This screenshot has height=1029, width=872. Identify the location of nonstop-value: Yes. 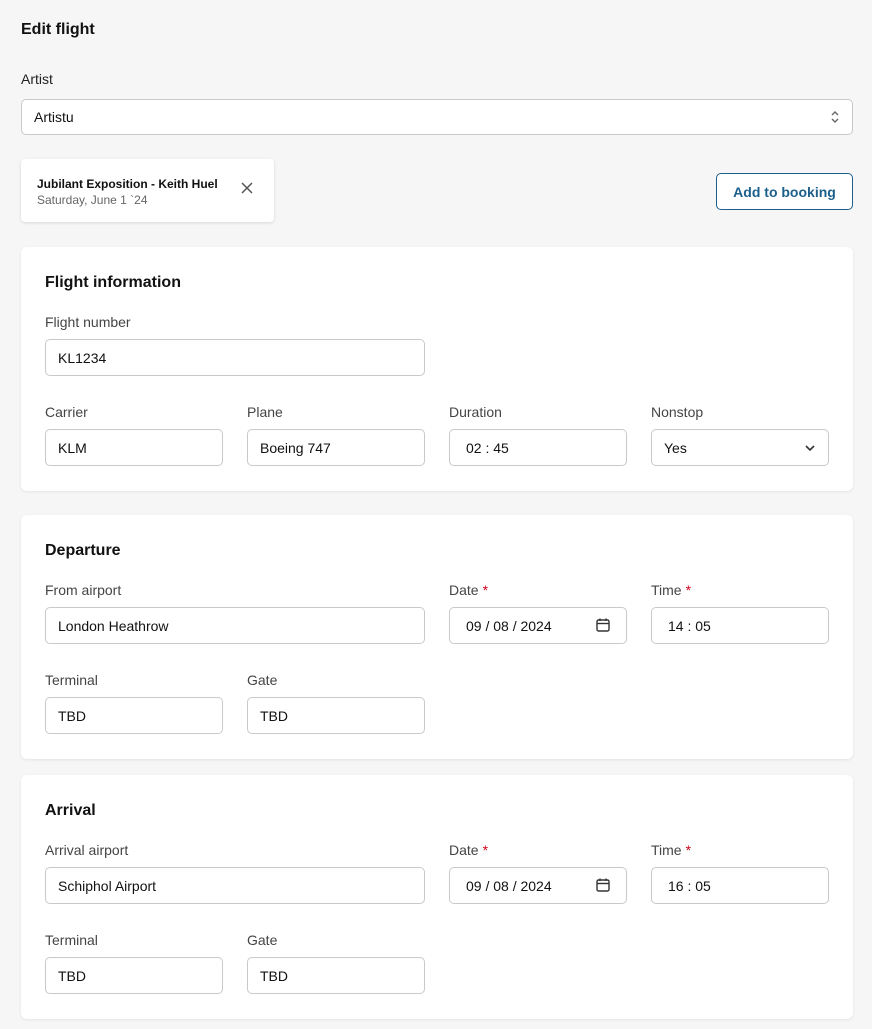
(675, 447).